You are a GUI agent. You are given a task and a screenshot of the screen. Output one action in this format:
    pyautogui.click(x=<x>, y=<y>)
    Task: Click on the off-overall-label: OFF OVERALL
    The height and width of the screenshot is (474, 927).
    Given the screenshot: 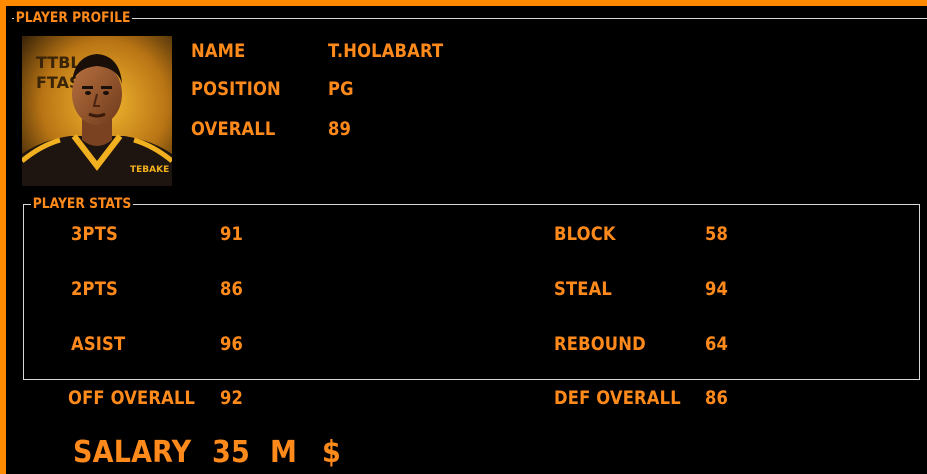 What is the action you would take?
    pyautogui.click(x=132, y=398)
    